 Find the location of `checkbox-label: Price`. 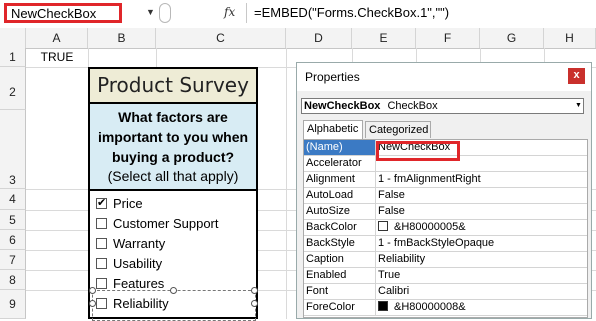

checkbox-label: Price is located at coordinates (128, 203).